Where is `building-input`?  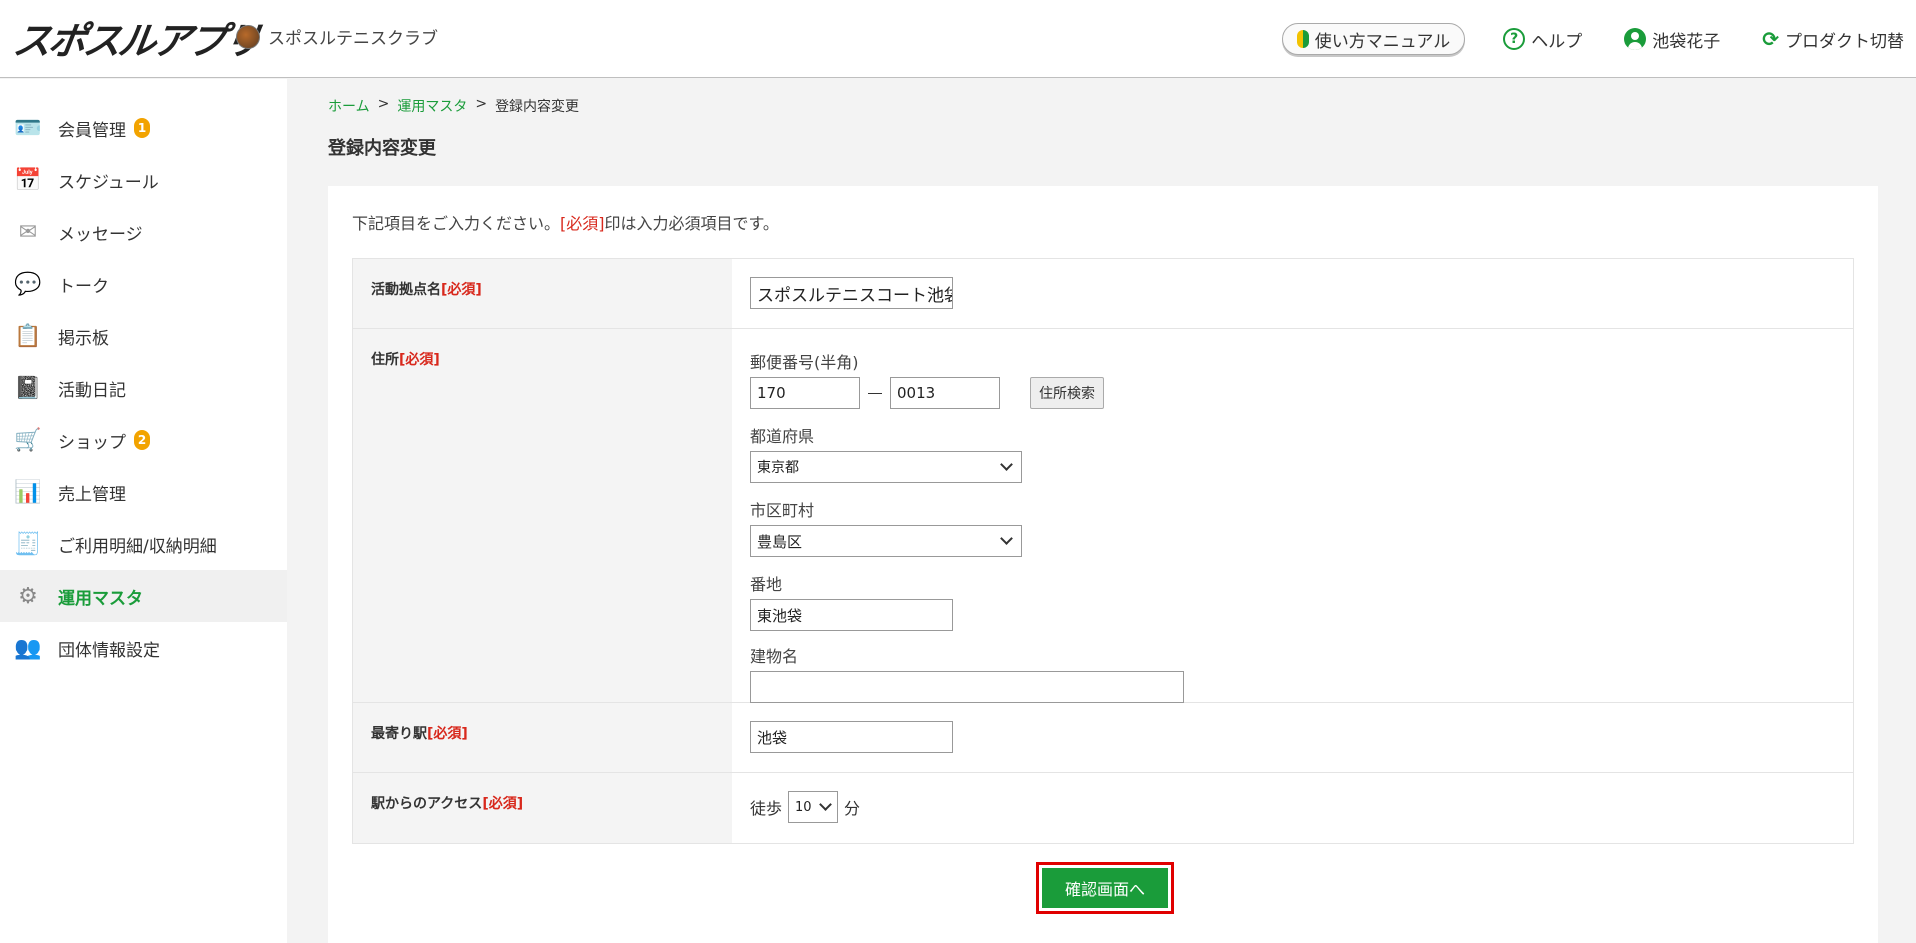
building-input is located at coordinates (967, 687).